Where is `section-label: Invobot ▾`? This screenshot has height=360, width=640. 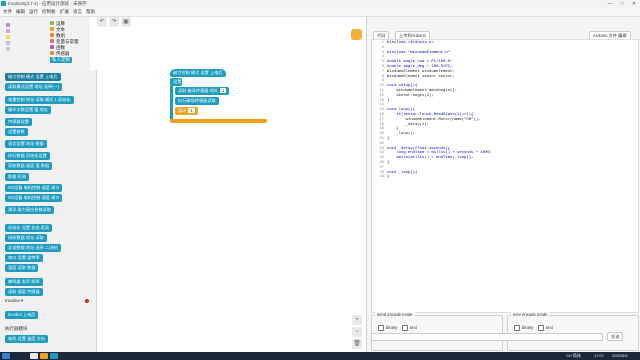 section-label: Invobot ▾ is located at coordinates (14, 301).